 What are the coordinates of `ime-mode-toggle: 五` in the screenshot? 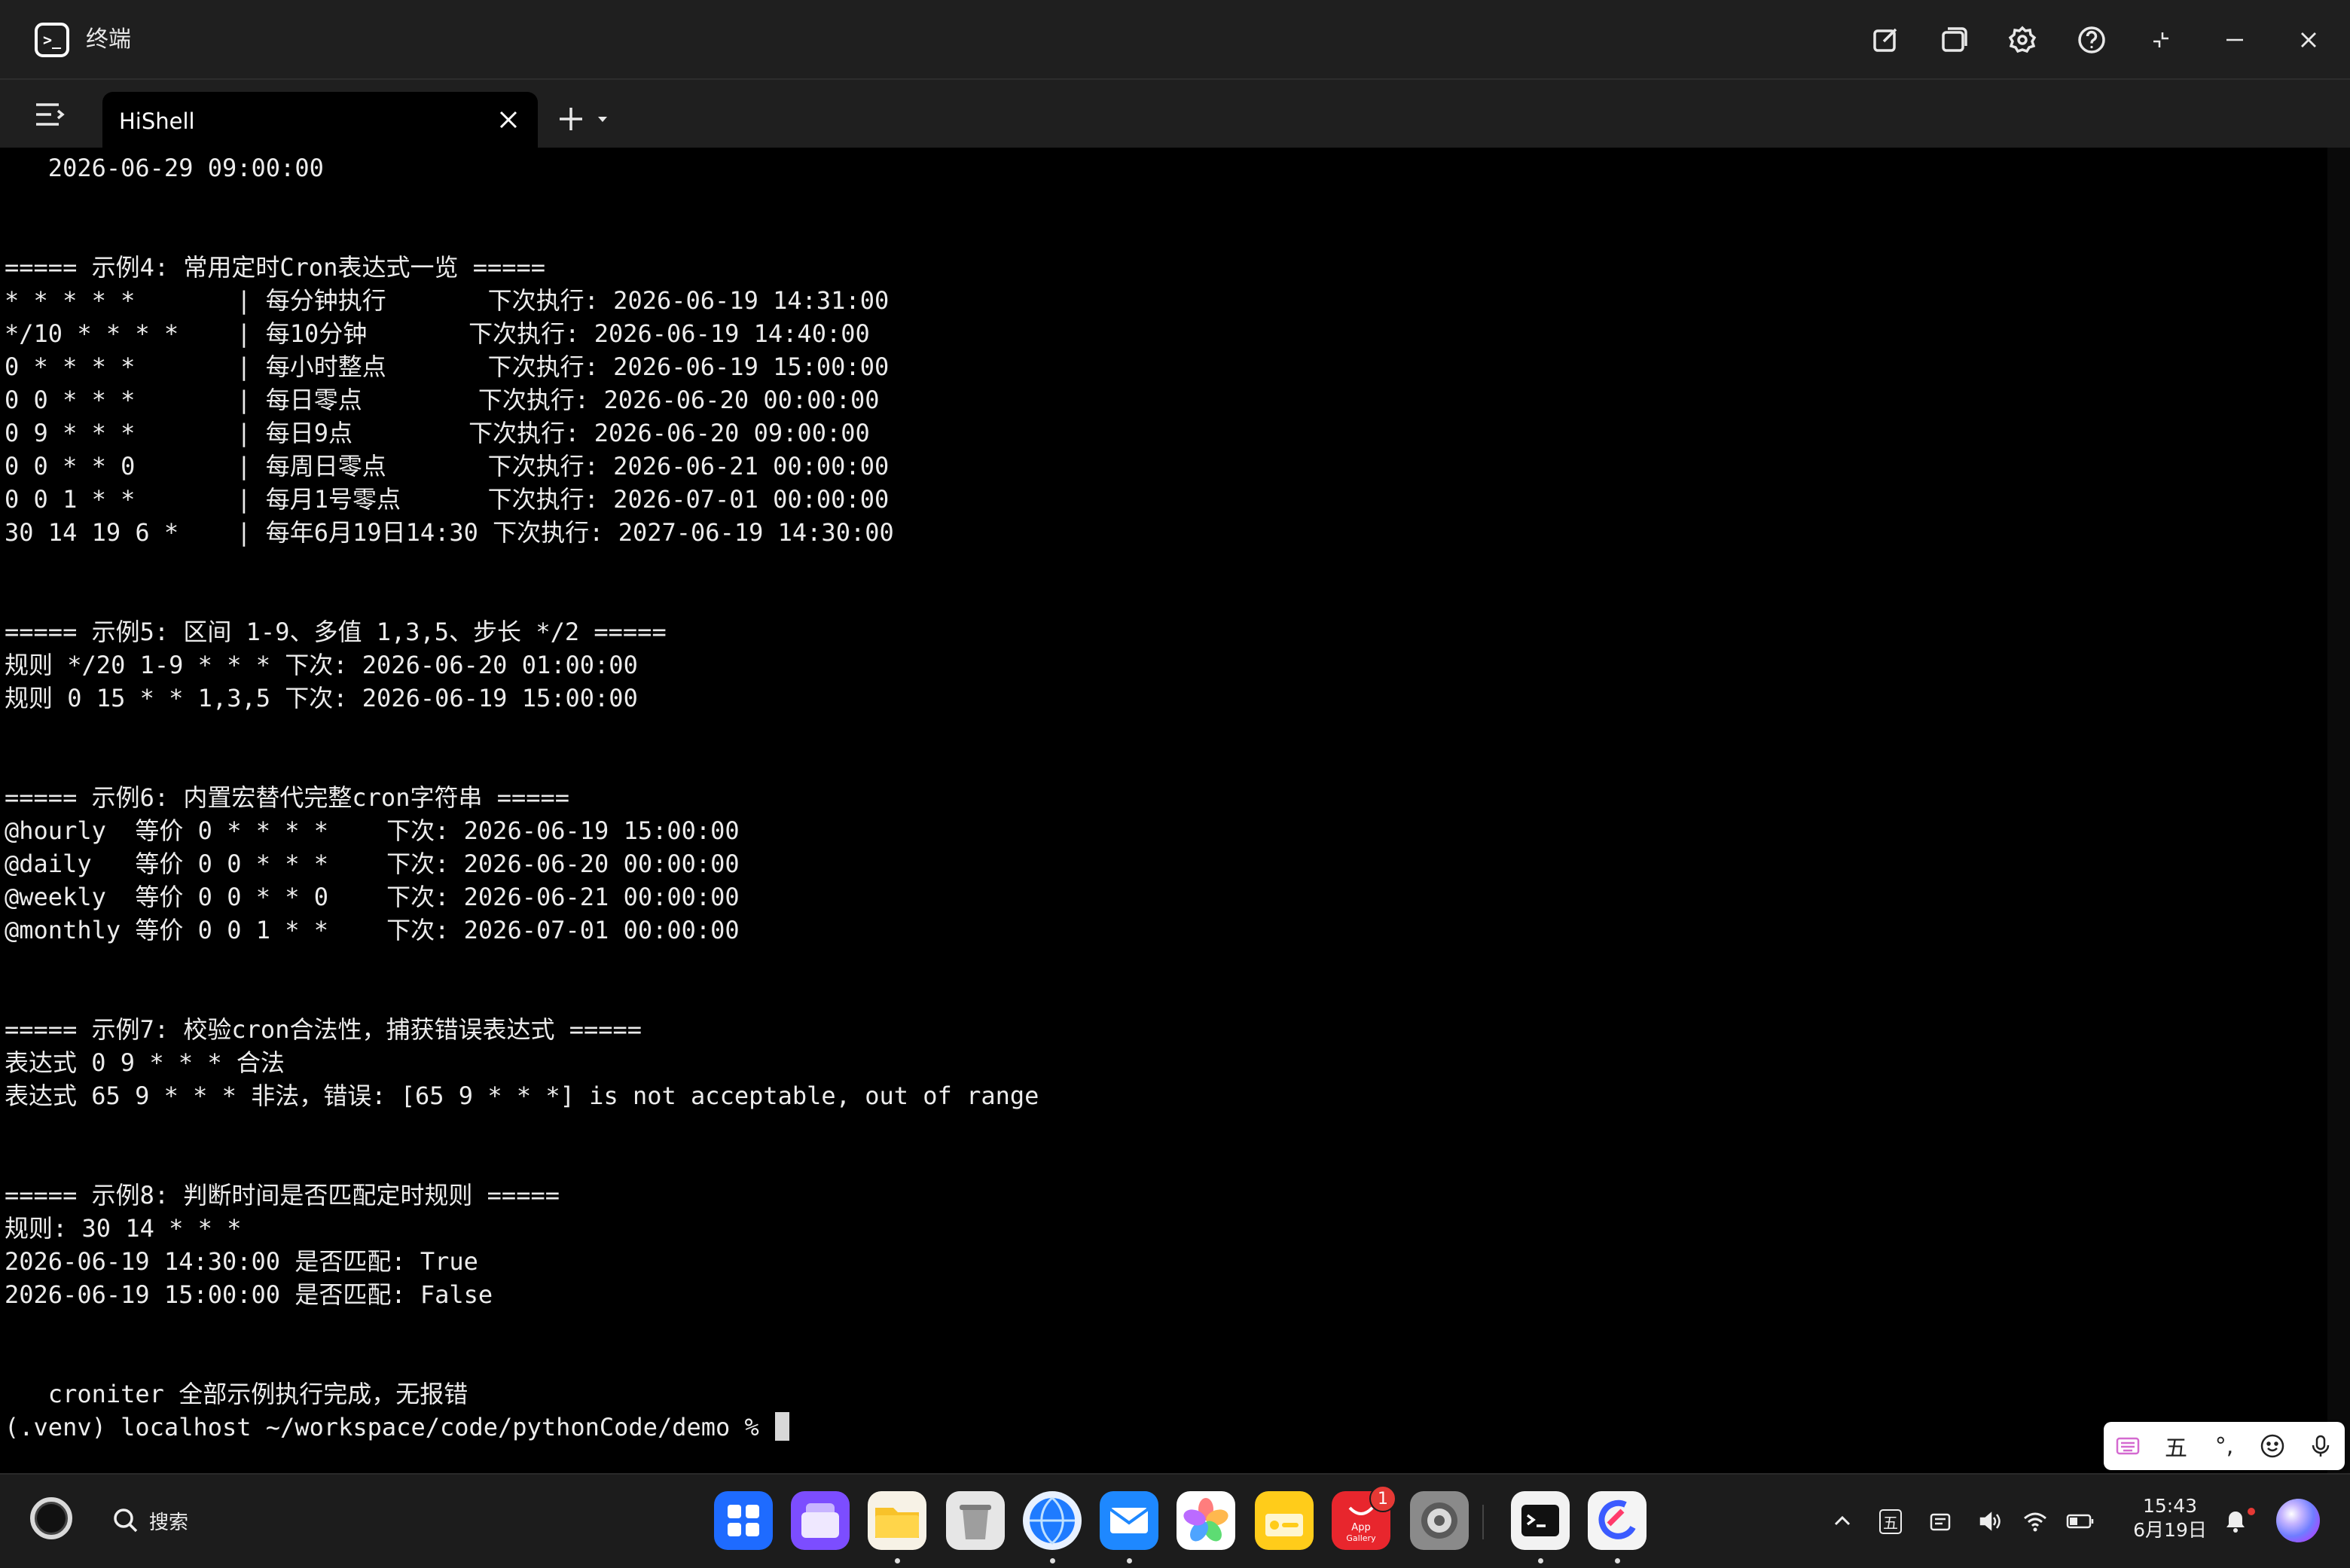 It's located at (2176, 1446).